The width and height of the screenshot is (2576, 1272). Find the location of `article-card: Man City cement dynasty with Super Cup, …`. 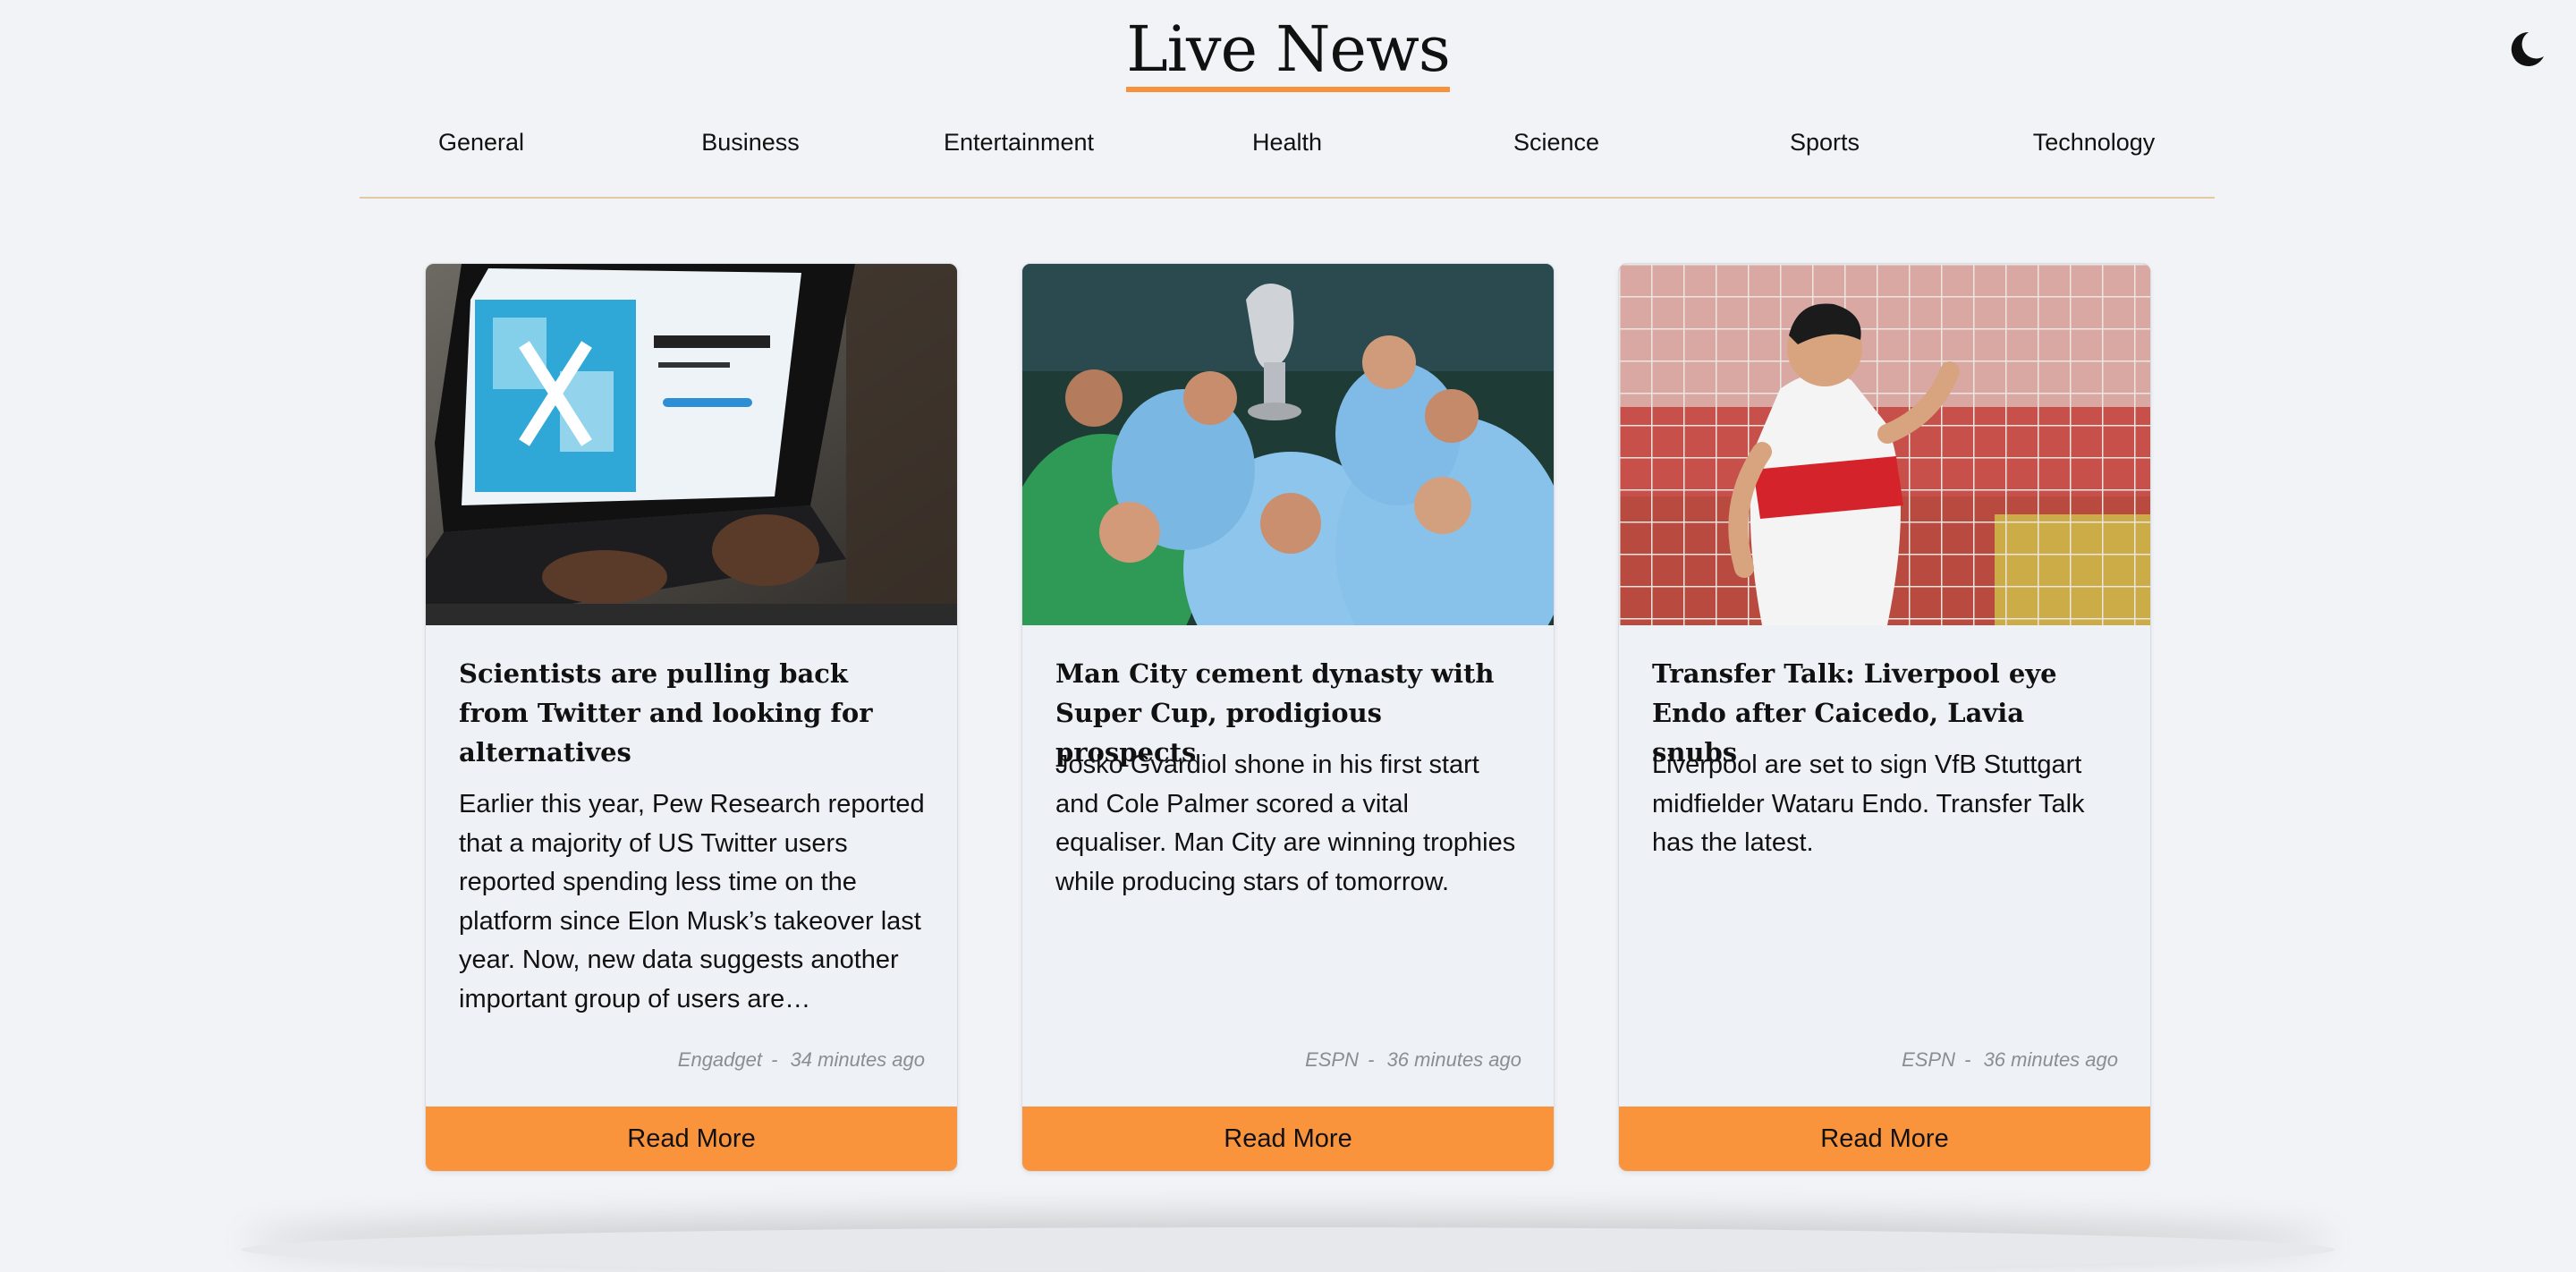

article-card: Man City cement dynasty with Super Cup, … is located at coordinates (1288, 717).